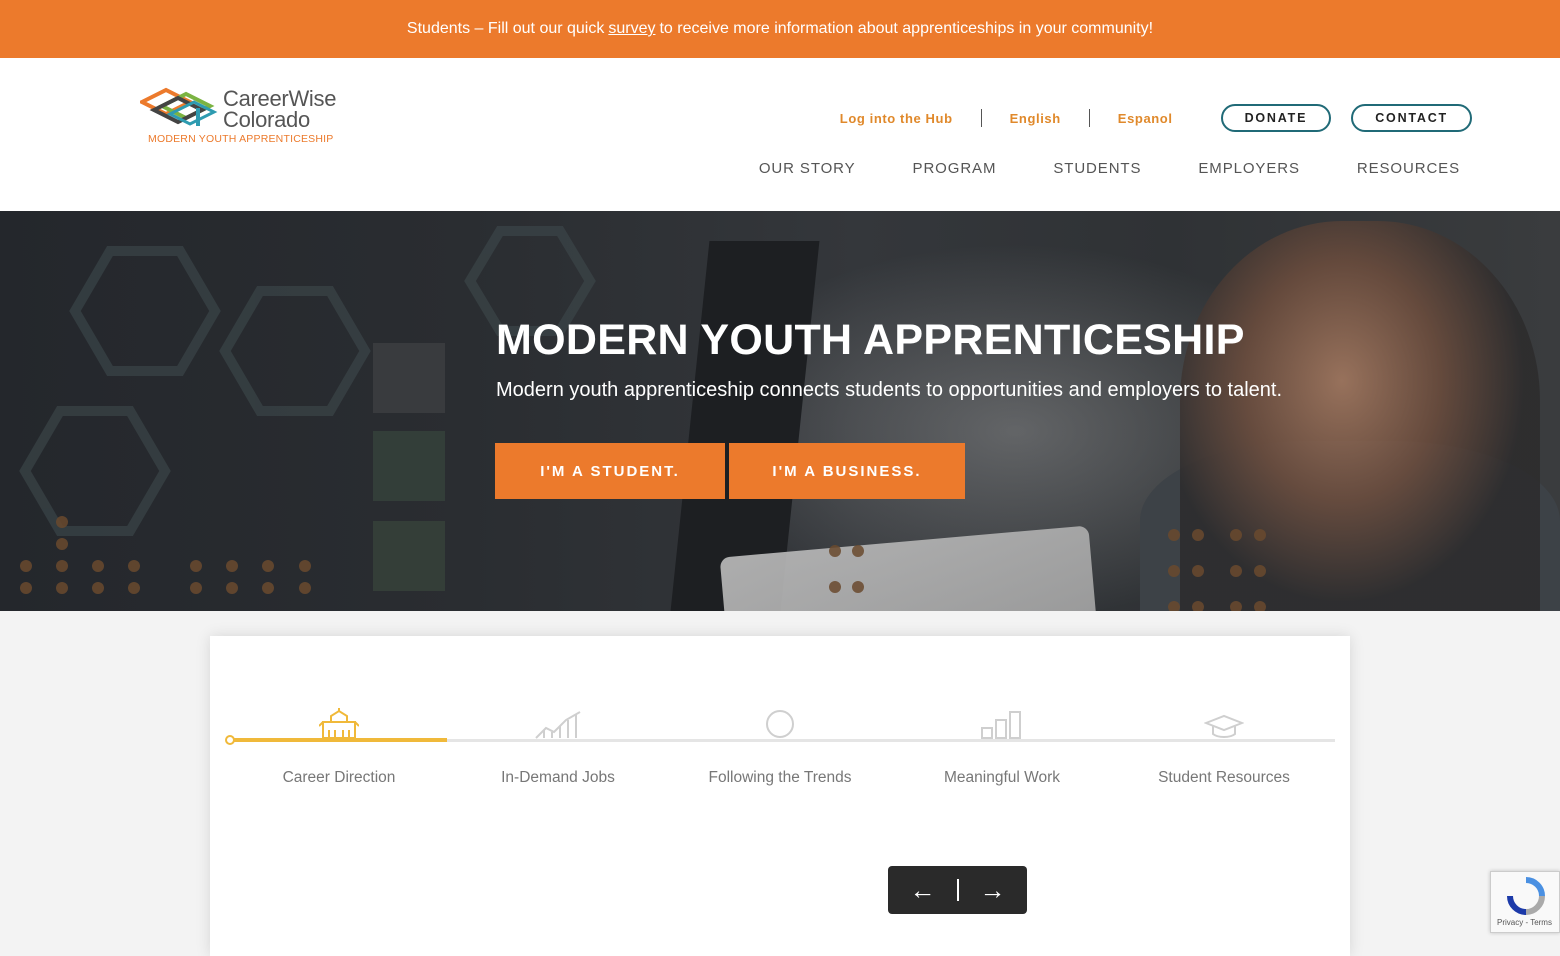 The image size is (1560, 956). What do you see at coordinates (339, 746) in the screenshot?
I see `timeline-step-career-direction: Career Direction` at bounding box center [339, 746].